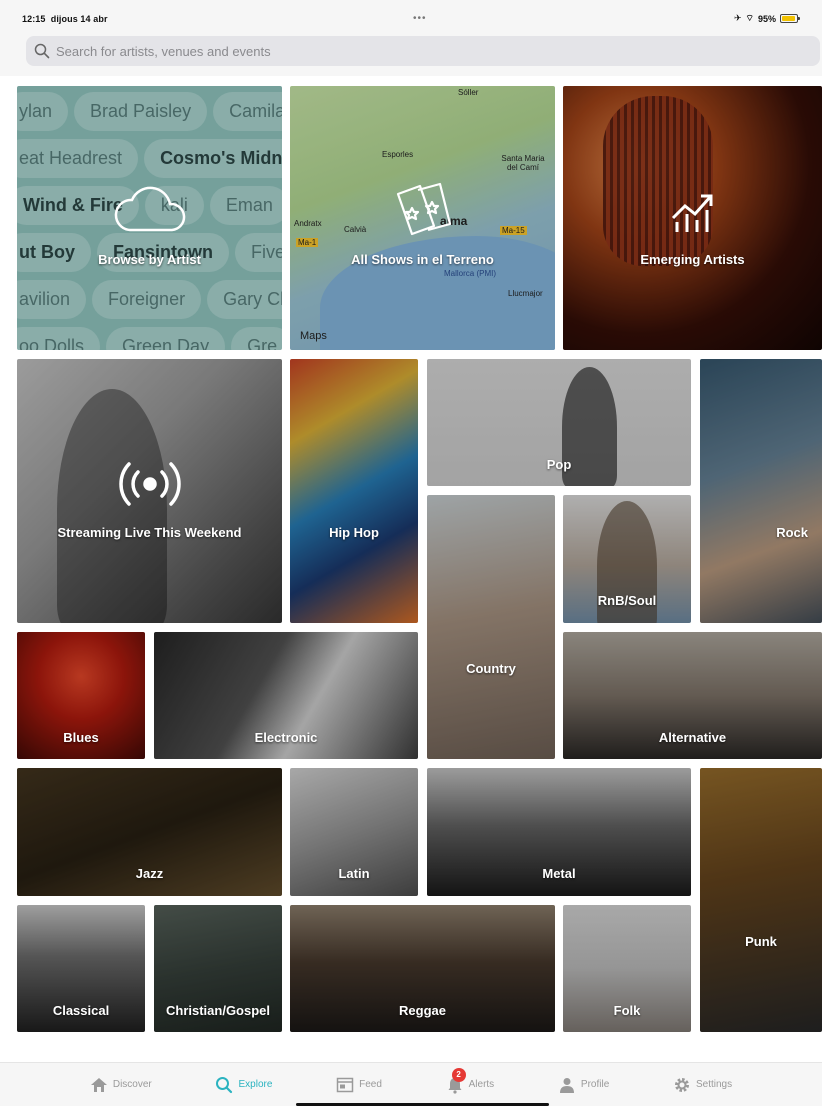 The width and height of the screenshot is (822, 1106). What do you see at coordinates (559, 873) in the screenshot?
I see `tile-label: Metal` at bounding box center [559, 873].